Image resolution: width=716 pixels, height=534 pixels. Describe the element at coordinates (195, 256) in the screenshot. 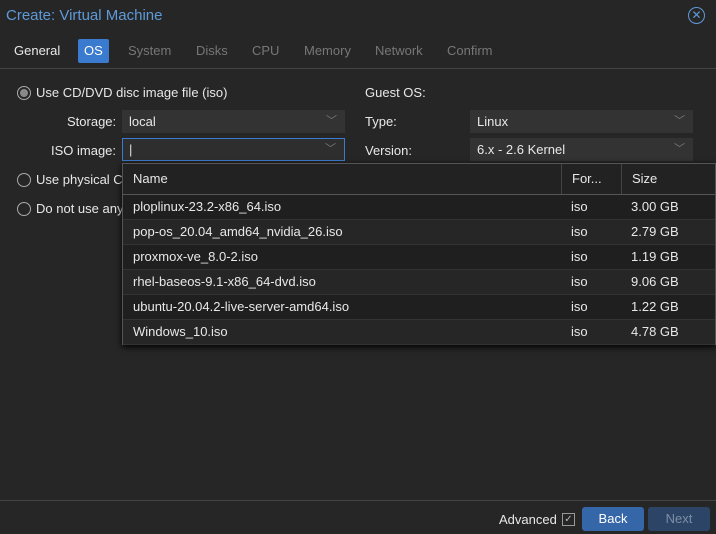

I see `iso-name: proxmox-ve_8.0-2.iso` at that location.